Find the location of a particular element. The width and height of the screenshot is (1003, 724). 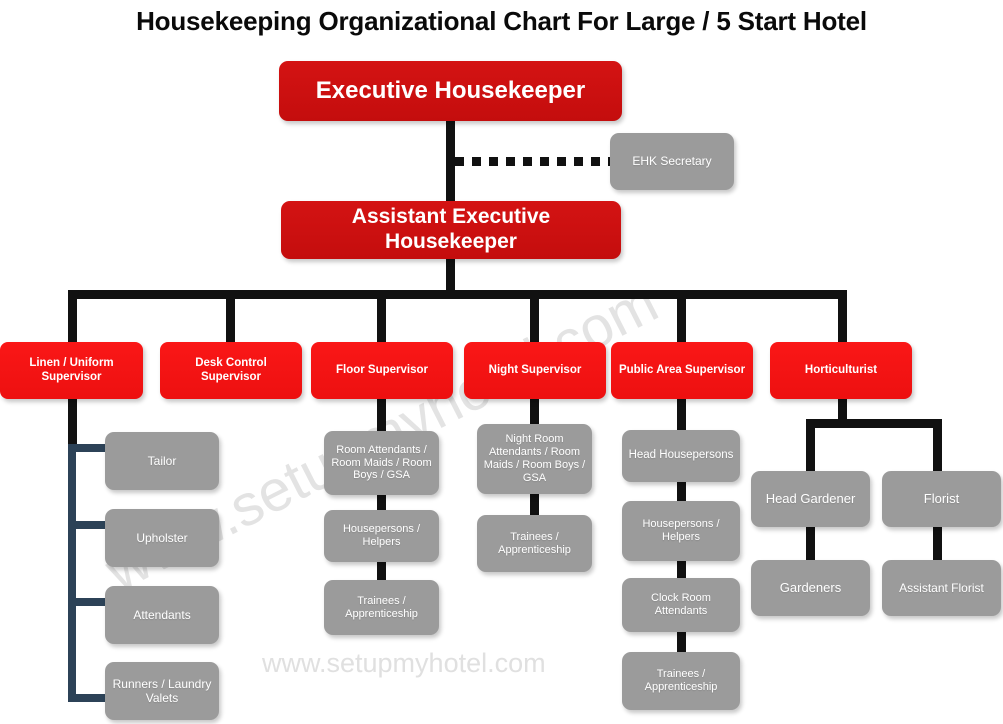

connector-linen-stub is located at coordinates (72, 423).